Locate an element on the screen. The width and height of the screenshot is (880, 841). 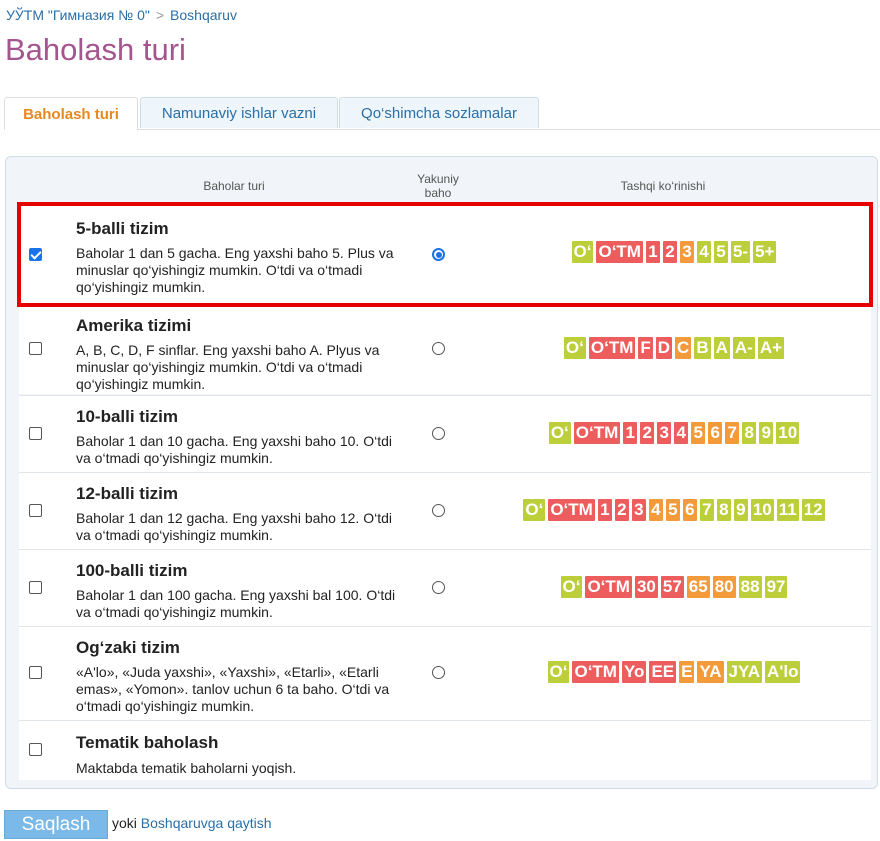
grade-badge: 4 is located at coordinates (655, 510).